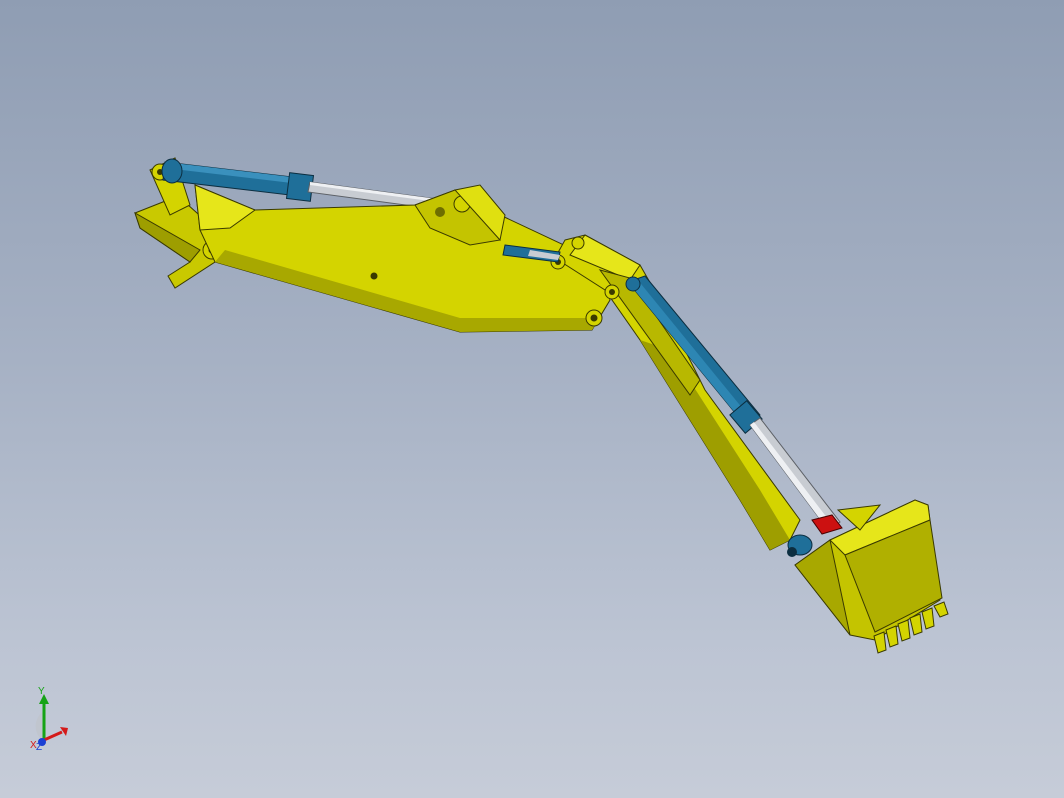 The width and height of the screenshot is (1064, 798). What do you see at coordinates (39, 747) in the screenshot?
I see `z-axis-label: Z` at bounding box center [39, 747].